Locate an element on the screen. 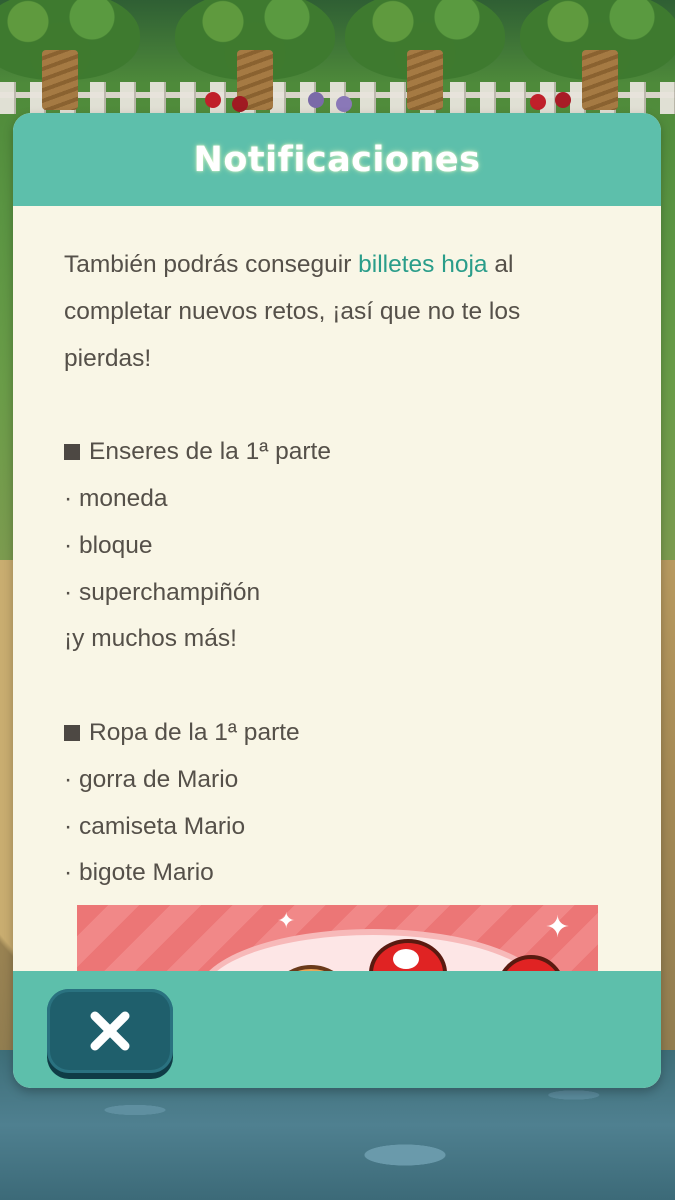  leaf-tickets-highlight: billetes hoja is located at coordinates (423, 264).